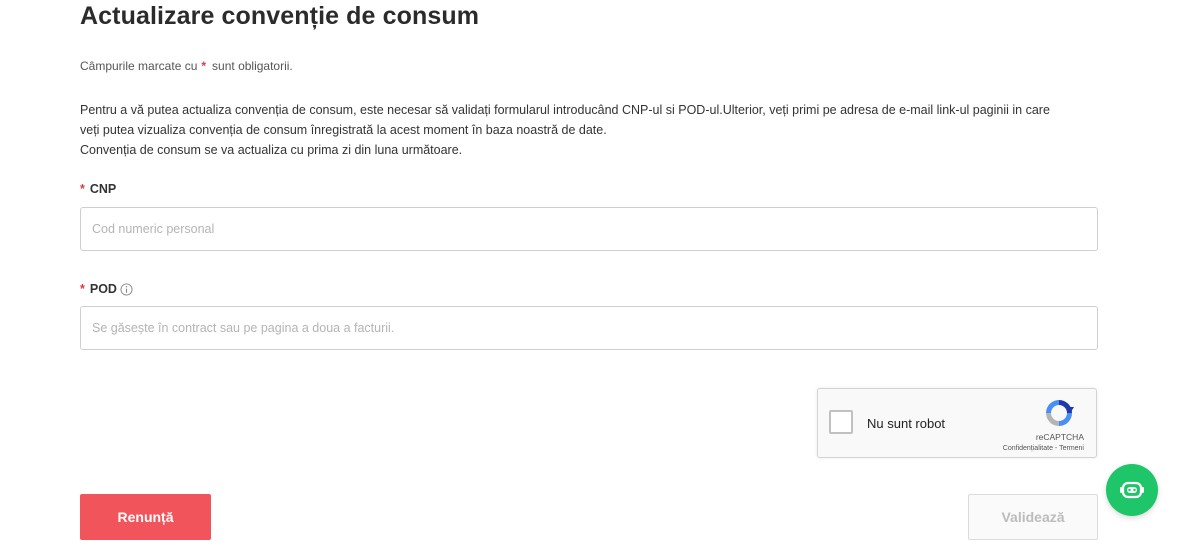 Image resolution: width=1200 pixels, height=551 pixels. I want to click on cnp-input, so click(589, 229).